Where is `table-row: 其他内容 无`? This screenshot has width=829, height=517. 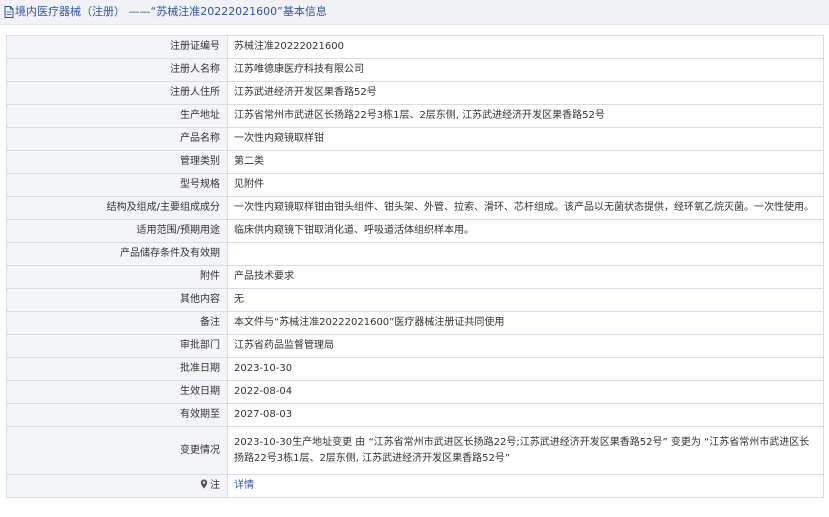 table-row: 其他内容 无 is located at coordinates (415, 300).